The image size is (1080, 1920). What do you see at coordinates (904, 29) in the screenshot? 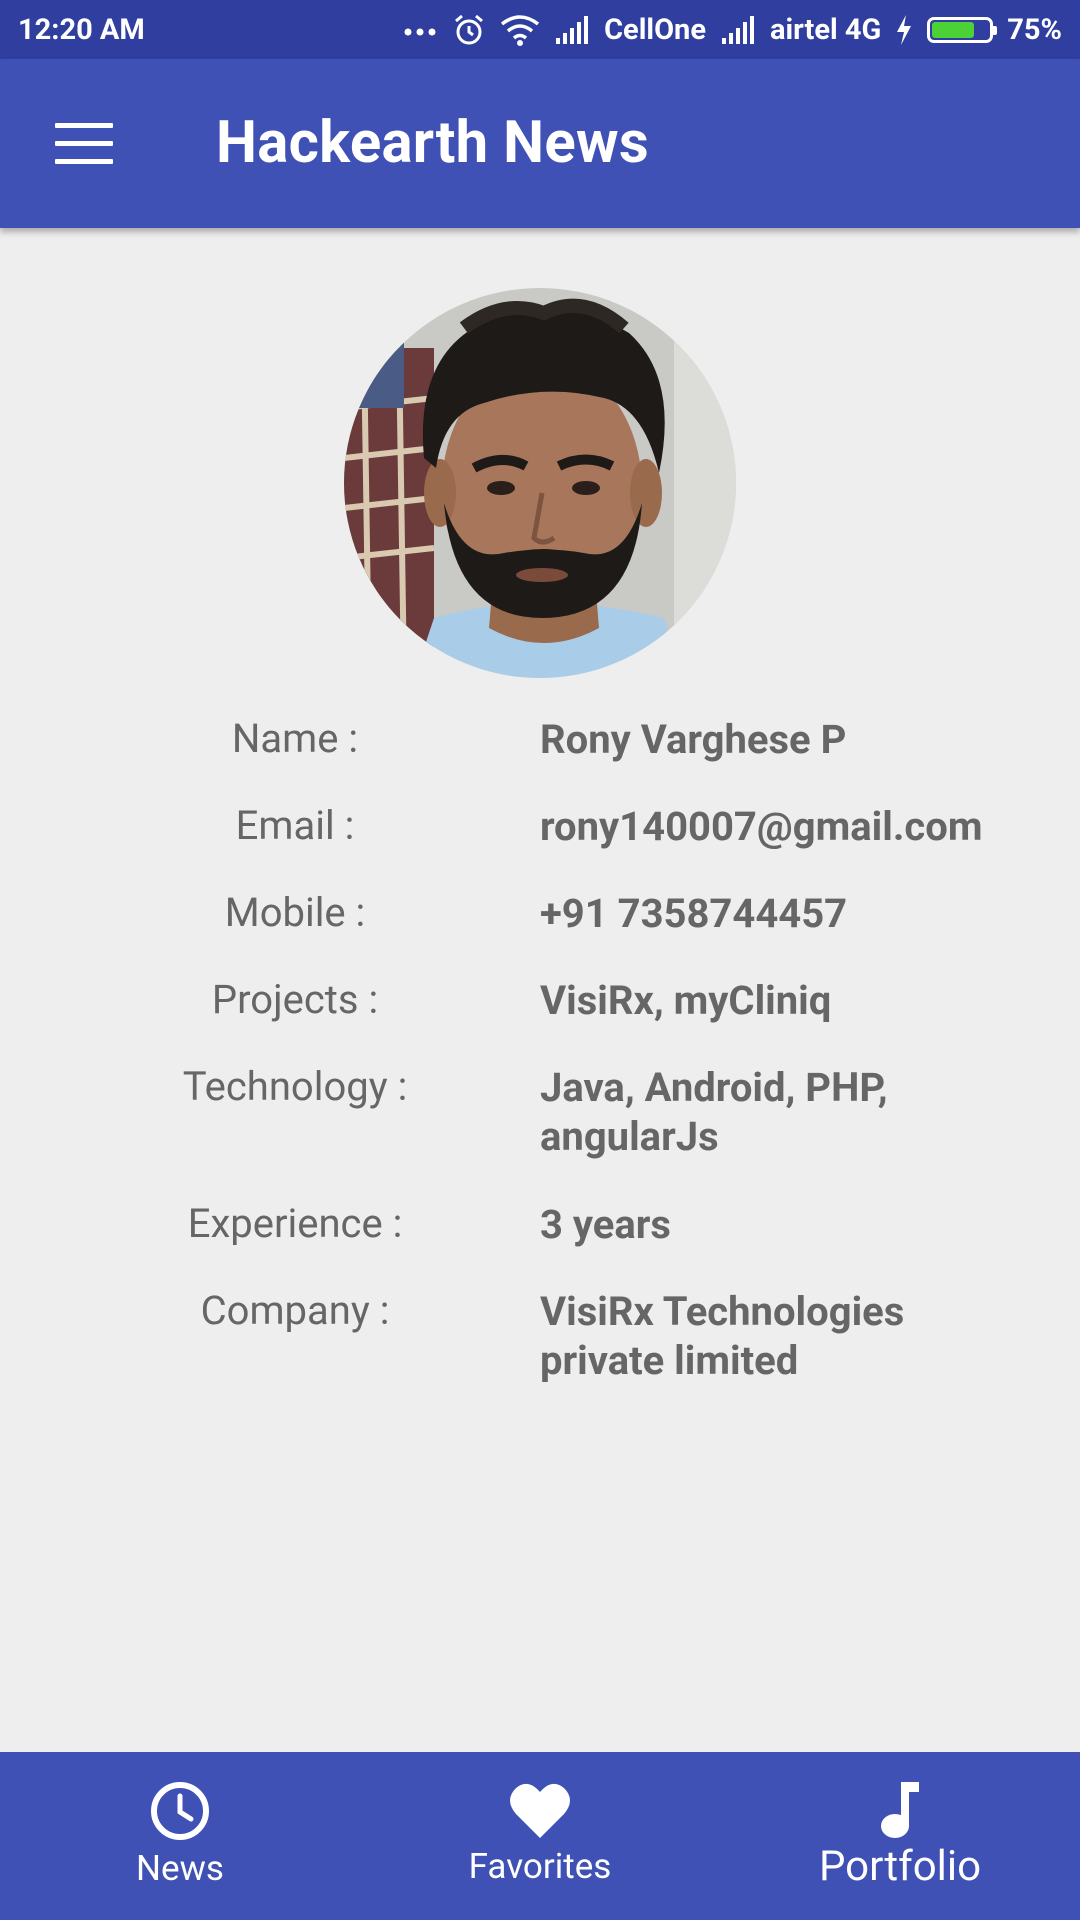
I see `charging-icon` at bounding box center [904, 29].